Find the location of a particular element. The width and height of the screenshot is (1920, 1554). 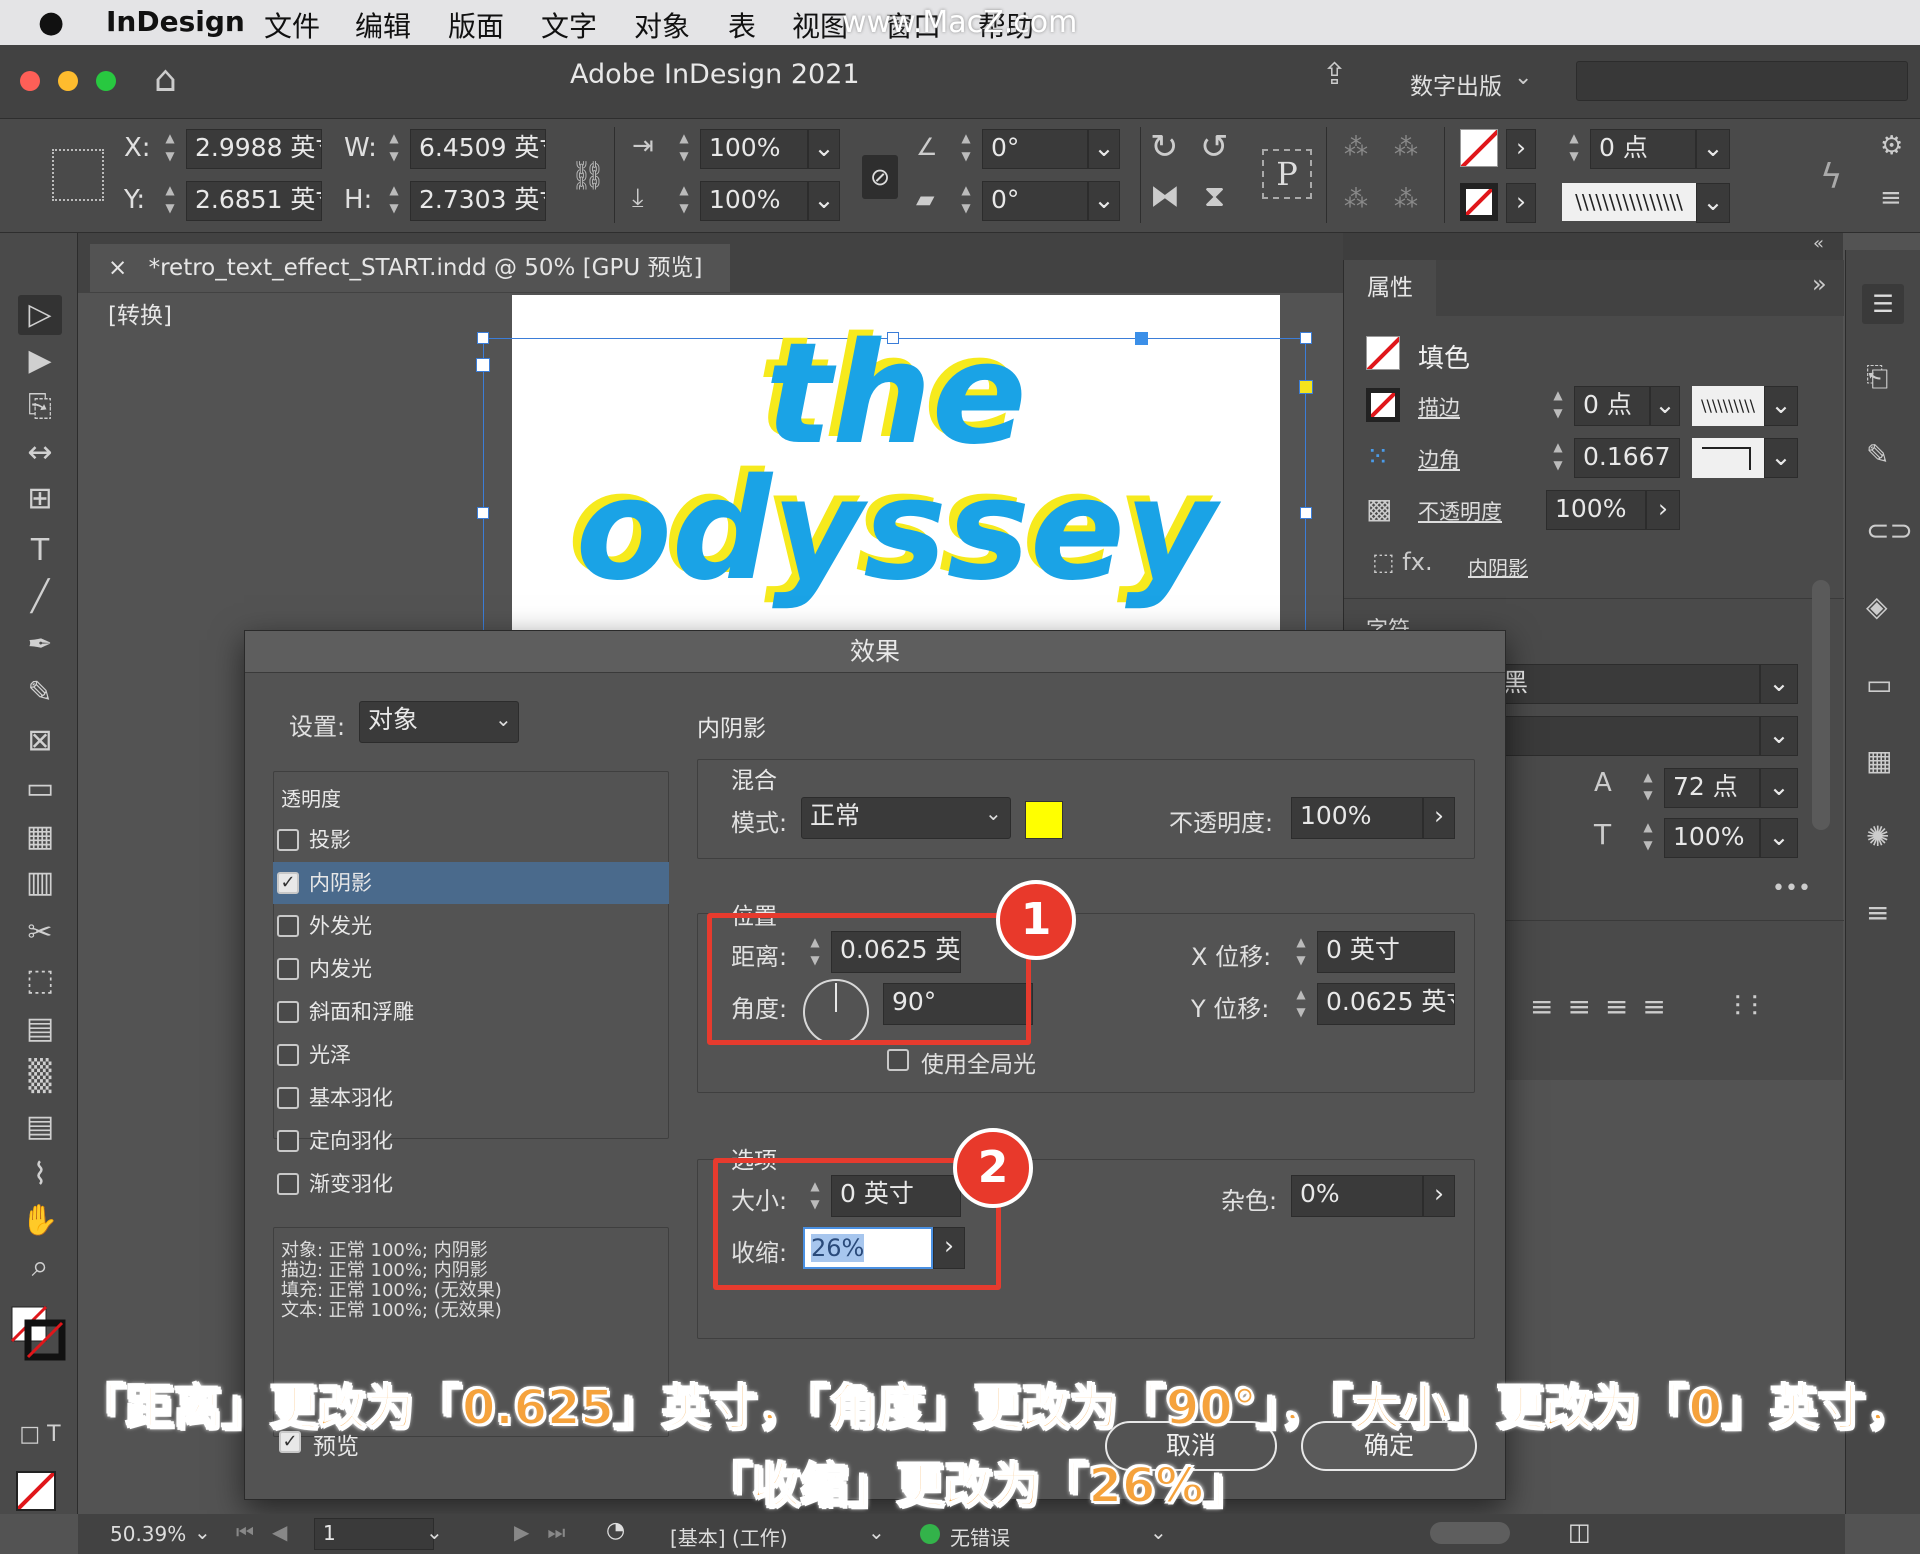

first-prev-page-icons: ⏮◀ is located at coordinates (270, 1532).